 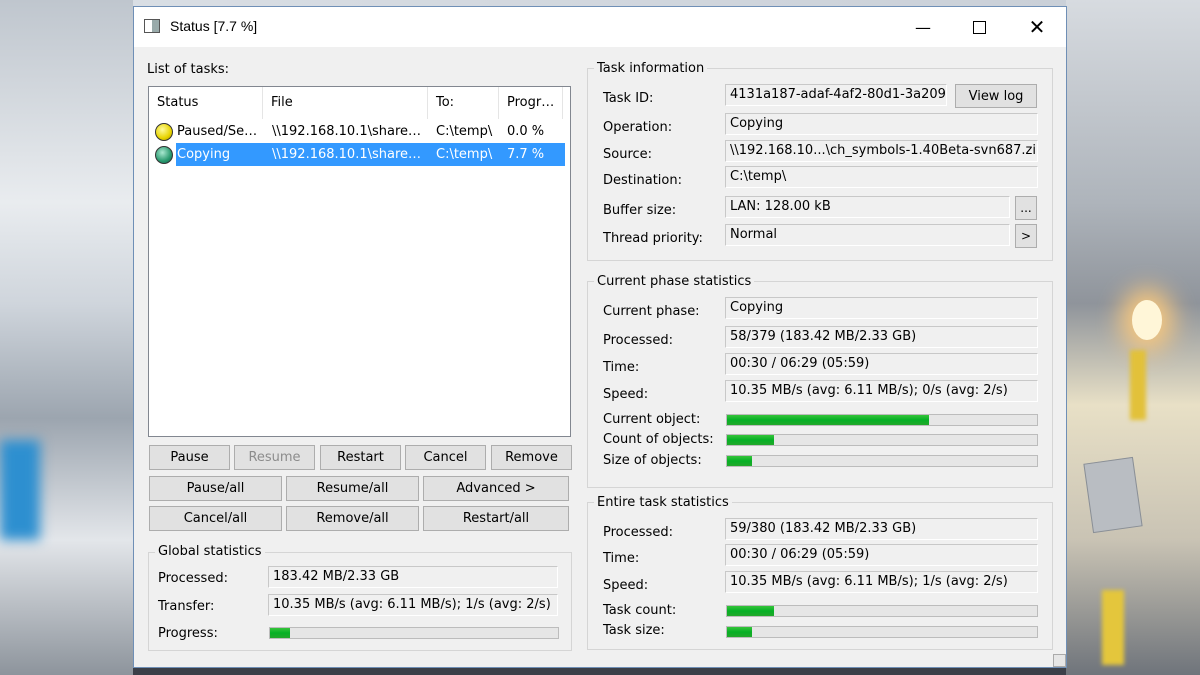 I want to click on thread-priority-label: Thread priority:, so click(x=653, y=238).